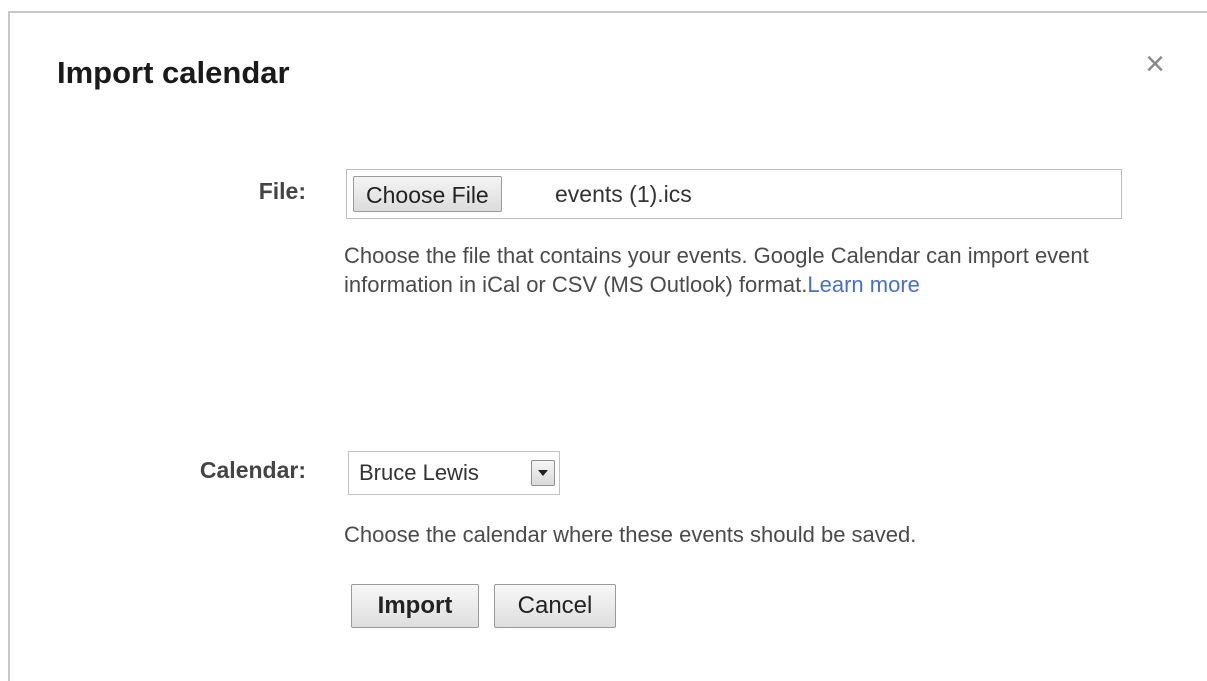 This screenshot has width=1207, height=681. What do you see at coordinates (623, 194) in the screenshot?
I see `selected-file-name: events (1).ics` at bounding box center [623, 194].